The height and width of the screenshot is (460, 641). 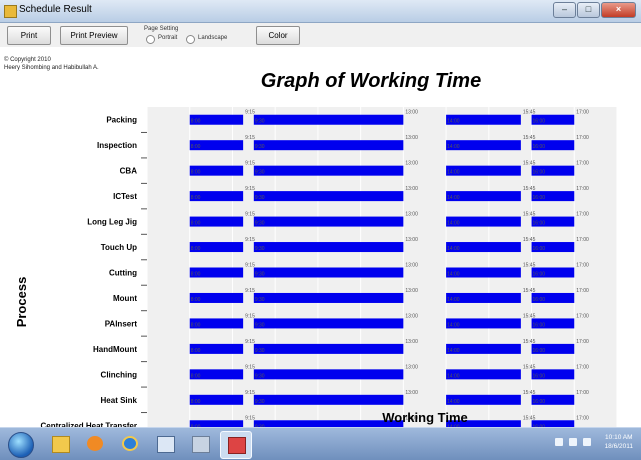 What do you see at coordinates (619, 442) in the screenshot?
I see `clock: 10:10 AM 18/6/2011` at bounding box center [619, 442].